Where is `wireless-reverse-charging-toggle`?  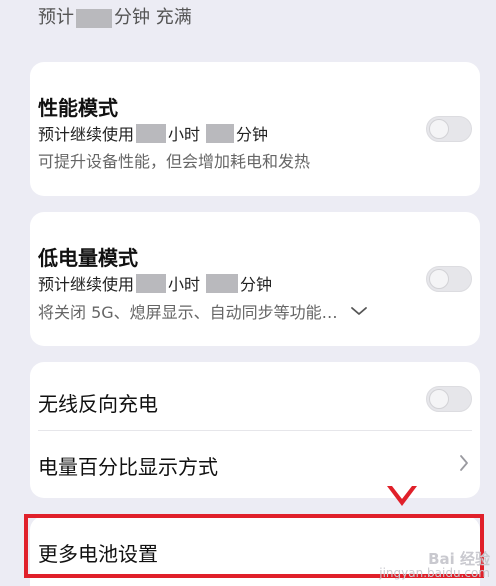 wireless-reverse-charging-toggle is located at coordinates (449, 399).